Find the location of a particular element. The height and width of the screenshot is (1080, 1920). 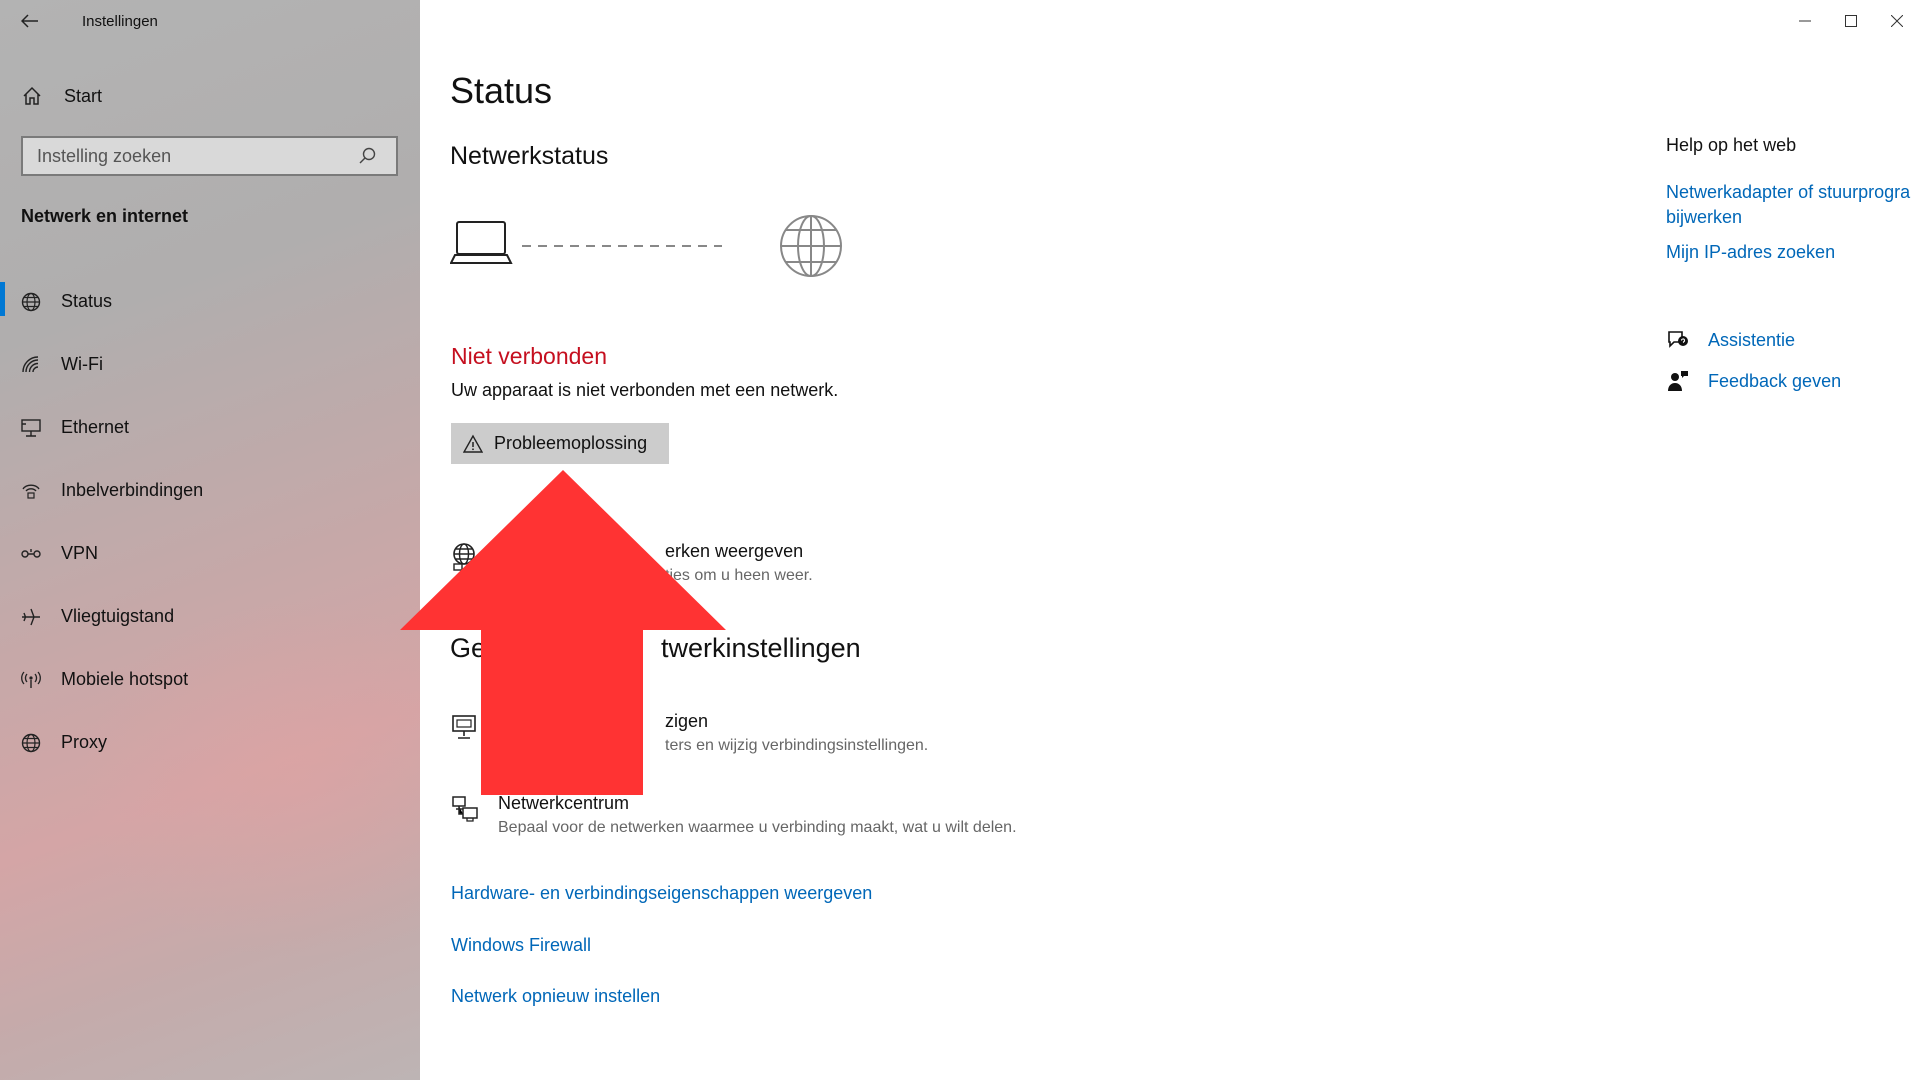

sidebar-item-ethernet: Ethernet is located at coordinates (210, 427).